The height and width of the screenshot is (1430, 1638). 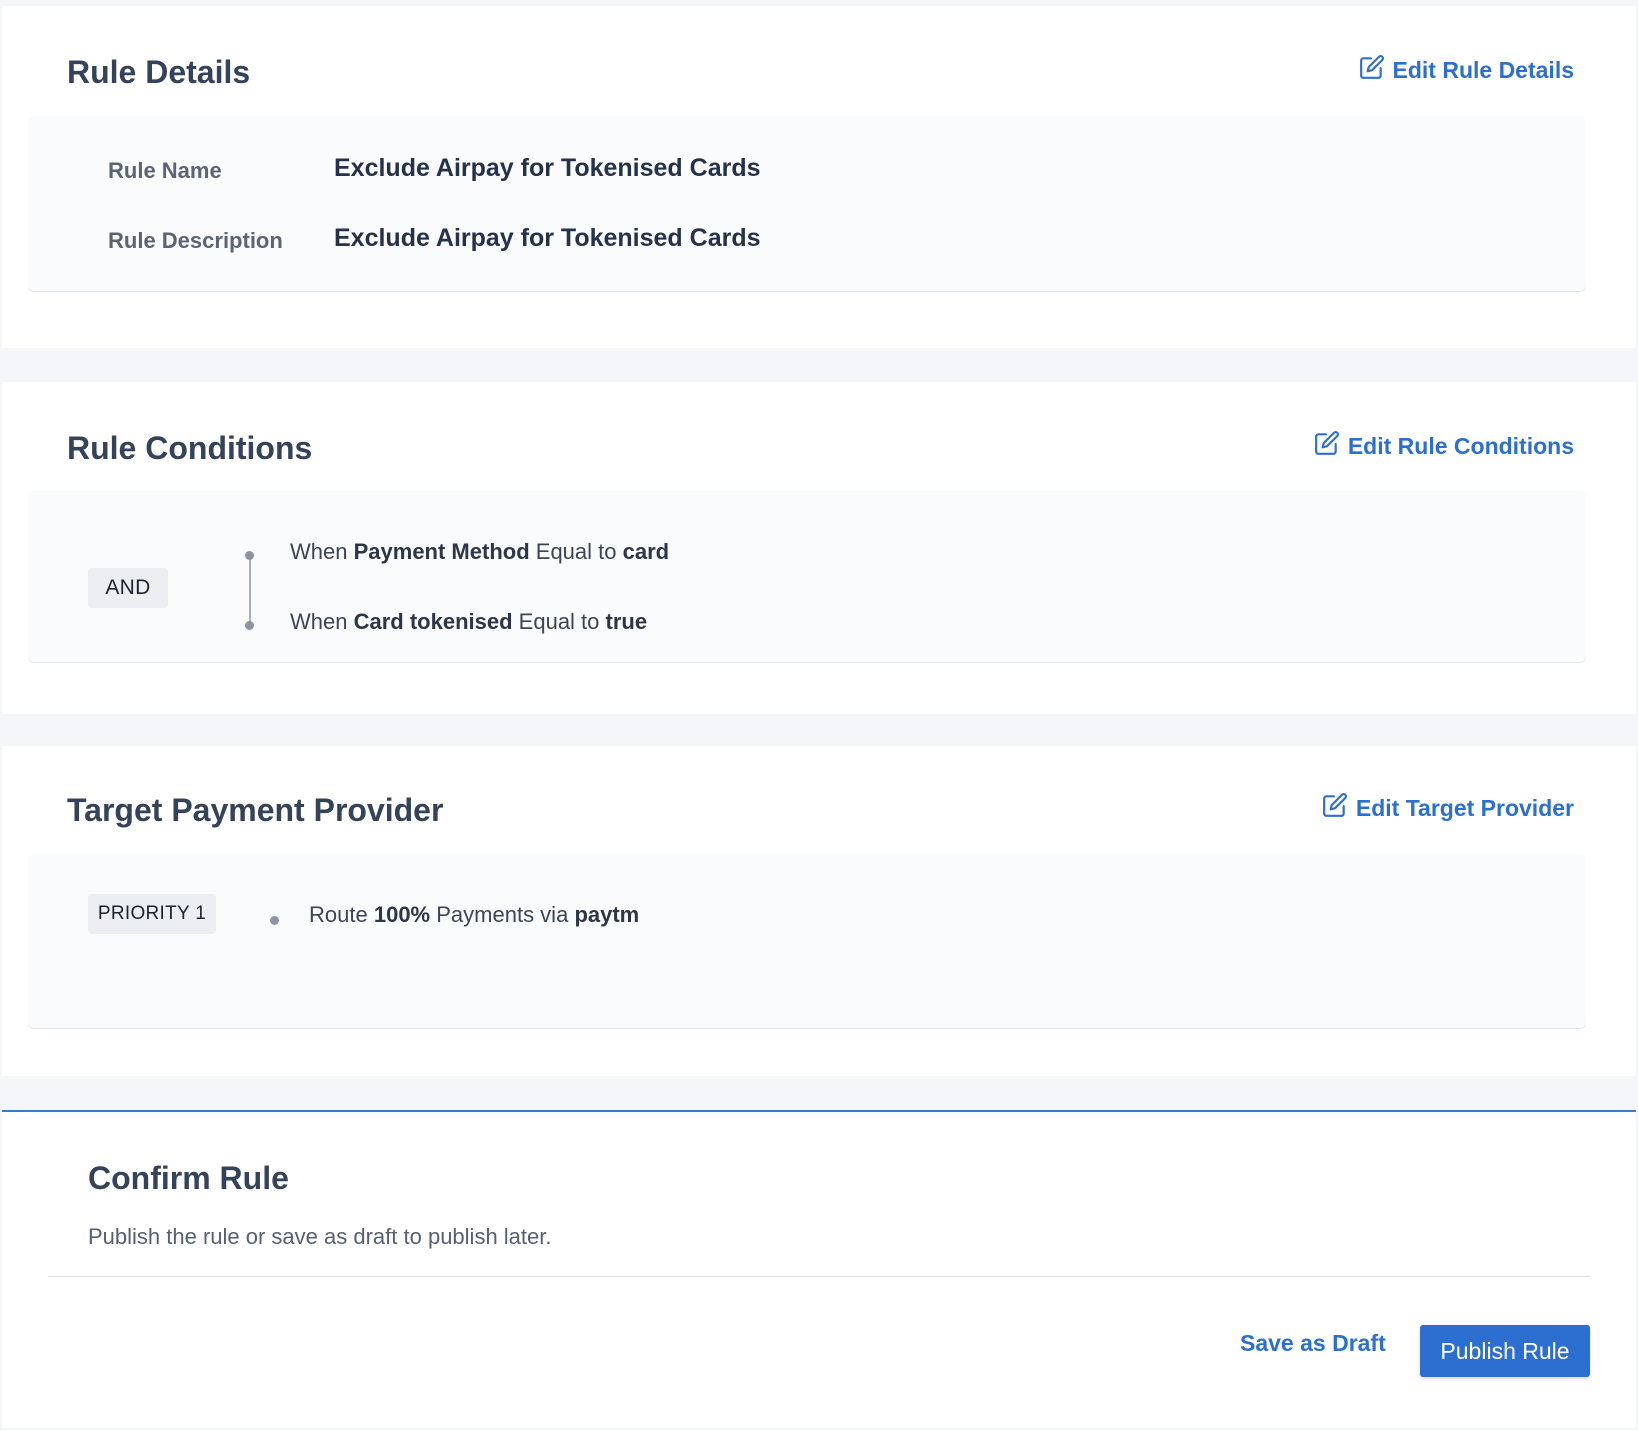 I want to click on rule-description-label: Rule Description, so click(x=195, y=240).